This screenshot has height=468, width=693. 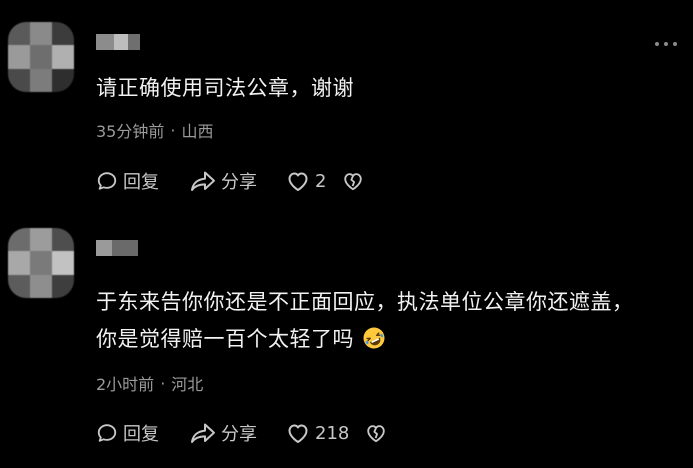 I want to click on rolling-on-floor-laughing-emoji, so click(x=374, y=338).